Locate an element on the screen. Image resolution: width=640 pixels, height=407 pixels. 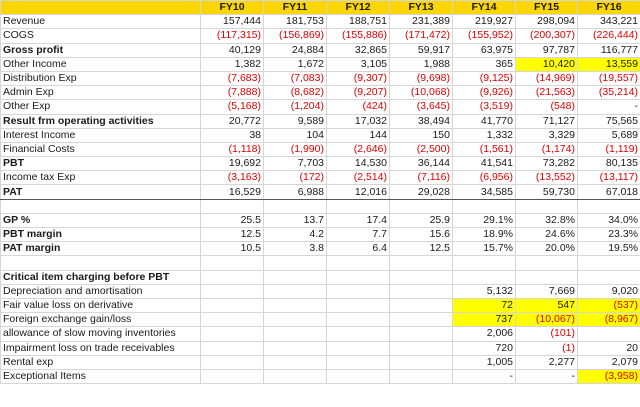
value-cell: (7,683) is located at coordinates (232, 78).